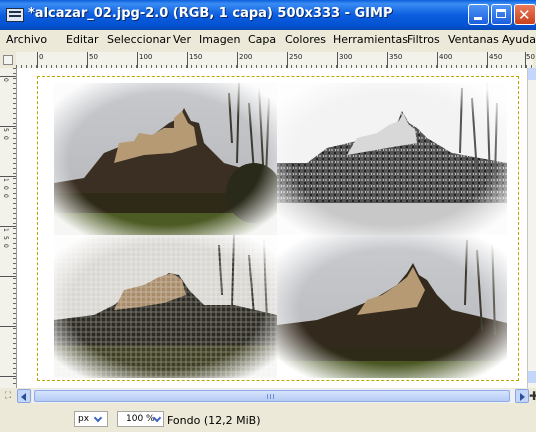 This screenshot has height=432, width=536. I want to click on ruler-label: 150, so click(196, 57).